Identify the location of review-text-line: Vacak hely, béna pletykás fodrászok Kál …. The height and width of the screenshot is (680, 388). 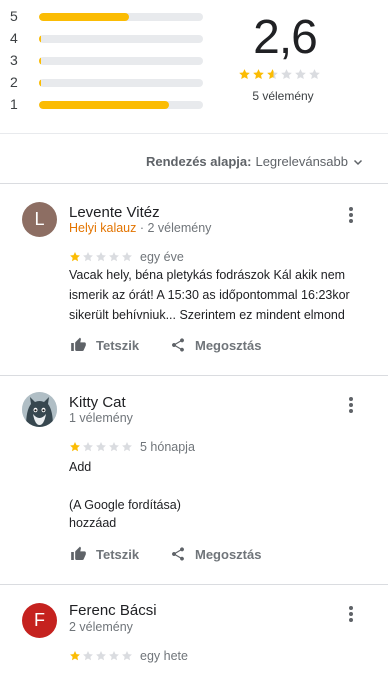
(207, 275).